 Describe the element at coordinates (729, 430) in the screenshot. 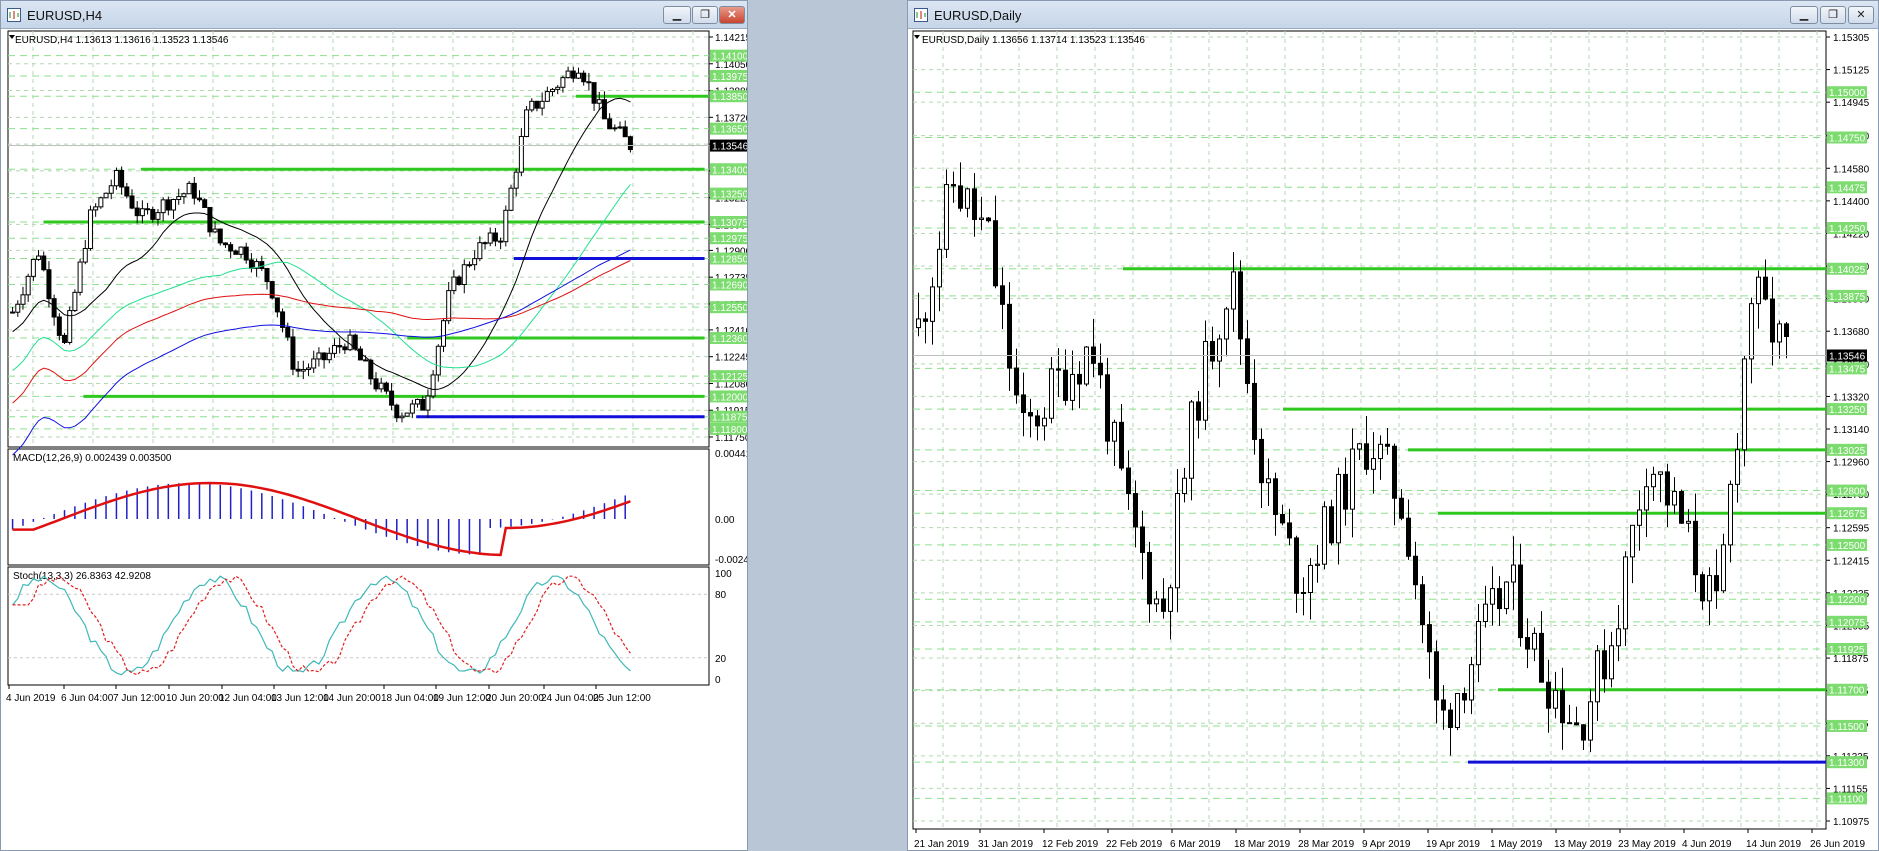

I see `level-tag-label: 1.11800` at that location.